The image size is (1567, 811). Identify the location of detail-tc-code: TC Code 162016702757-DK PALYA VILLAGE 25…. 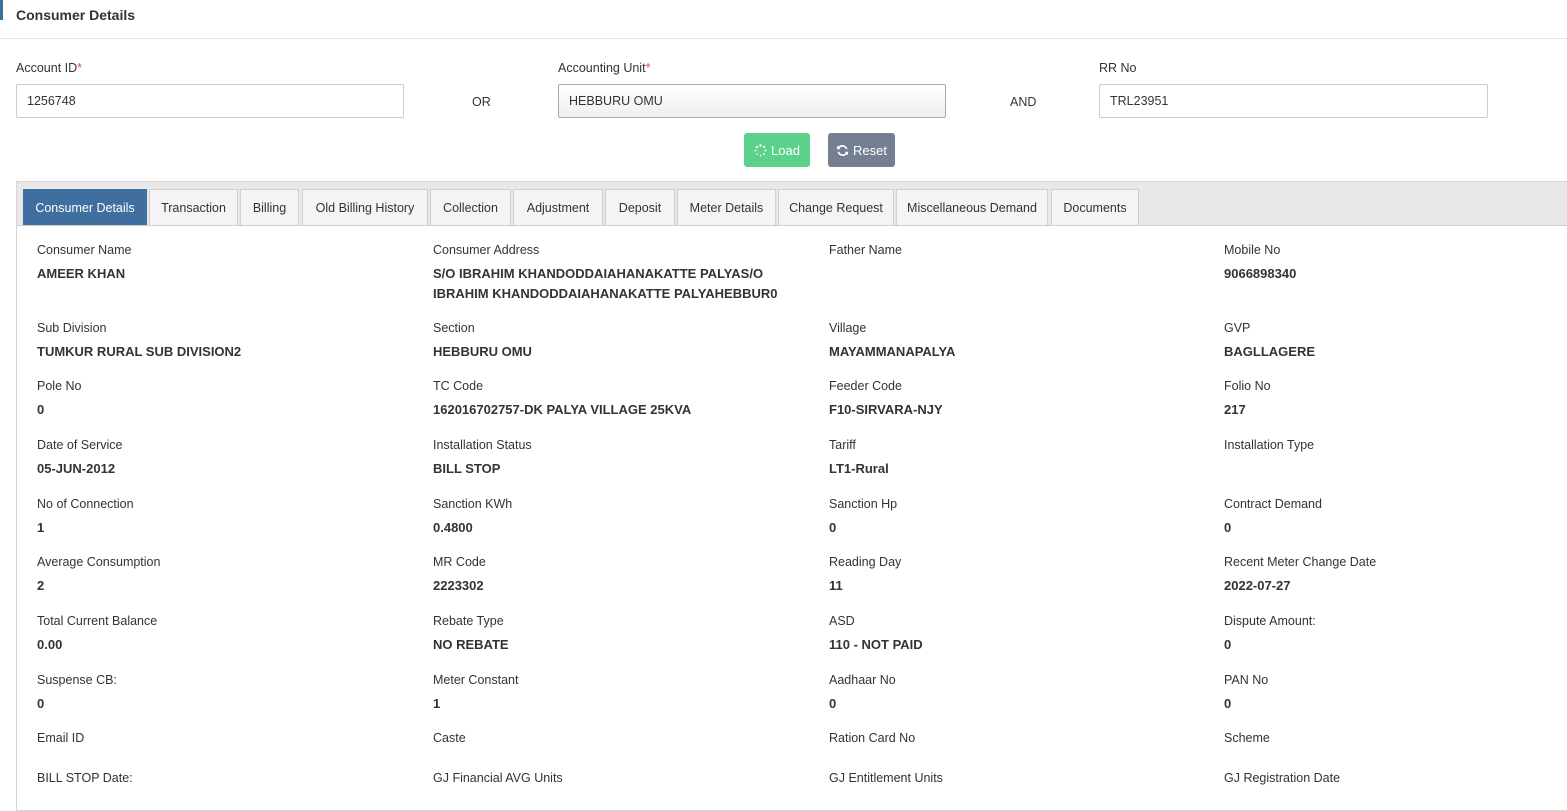
(623, 399).